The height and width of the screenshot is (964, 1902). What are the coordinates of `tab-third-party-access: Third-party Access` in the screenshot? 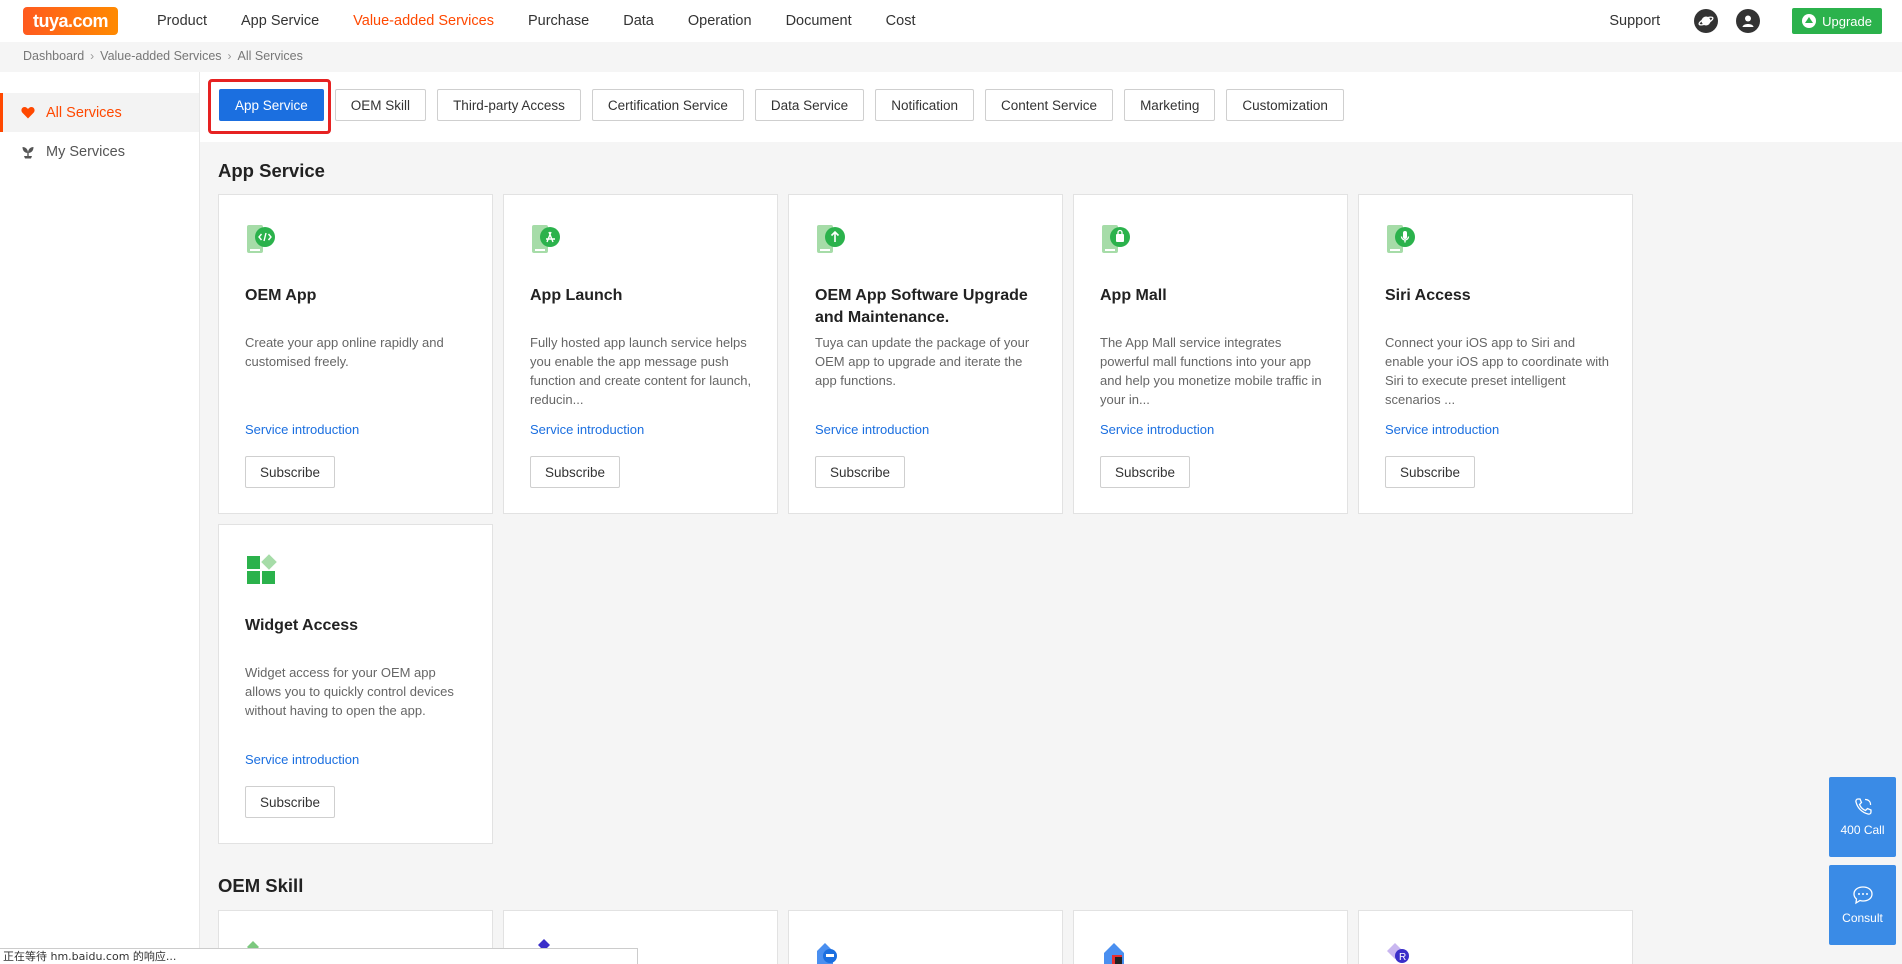 It's located at (509, 105).